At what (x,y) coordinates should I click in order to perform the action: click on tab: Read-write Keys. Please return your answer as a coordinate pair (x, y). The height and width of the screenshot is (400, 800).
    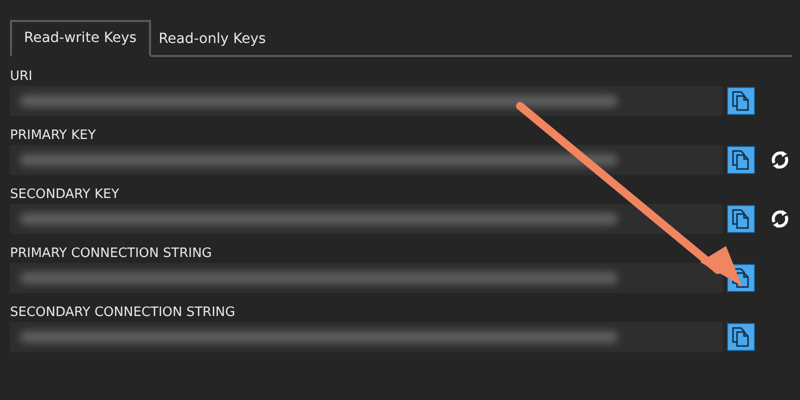
    Looking at the image, I should click on (80, 38).